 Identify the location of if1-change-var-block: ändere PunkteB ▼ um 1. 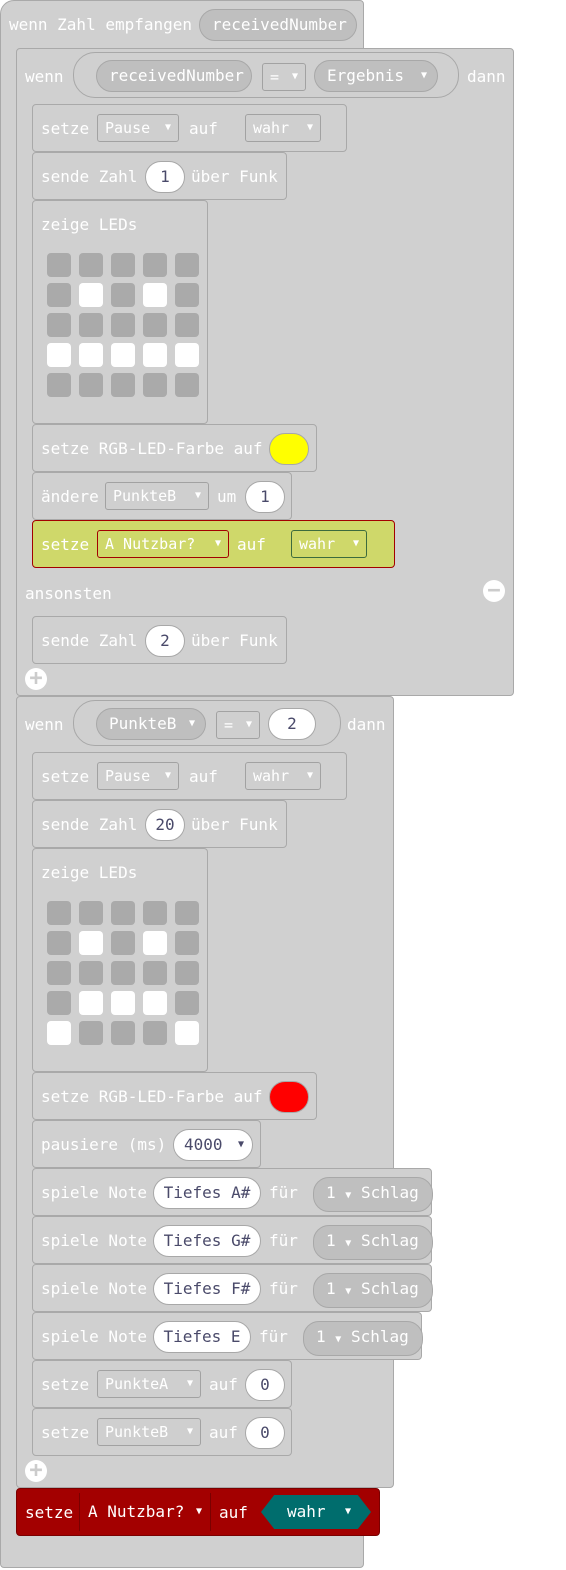
(162, 496).